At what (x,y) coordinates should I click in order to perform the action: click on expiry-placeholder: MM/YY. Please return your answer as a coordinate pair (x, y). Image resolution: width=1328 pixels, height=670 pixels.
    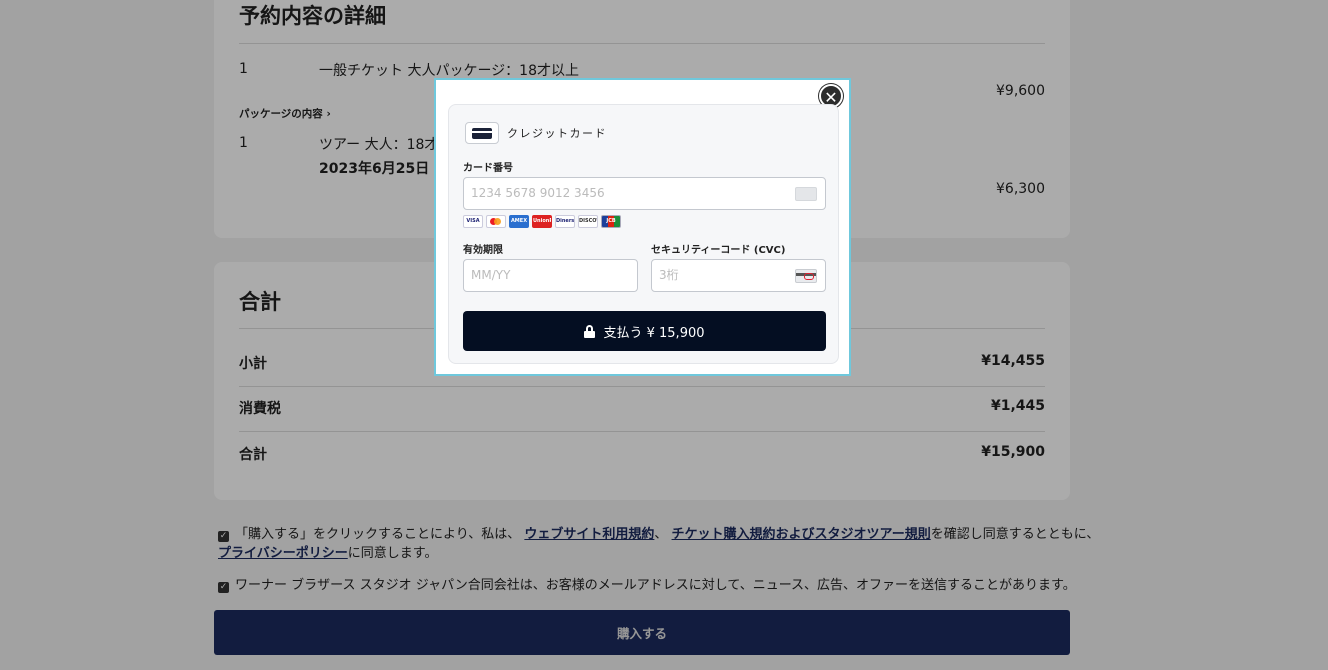
    Looking at the image, I should click on (491, 275).